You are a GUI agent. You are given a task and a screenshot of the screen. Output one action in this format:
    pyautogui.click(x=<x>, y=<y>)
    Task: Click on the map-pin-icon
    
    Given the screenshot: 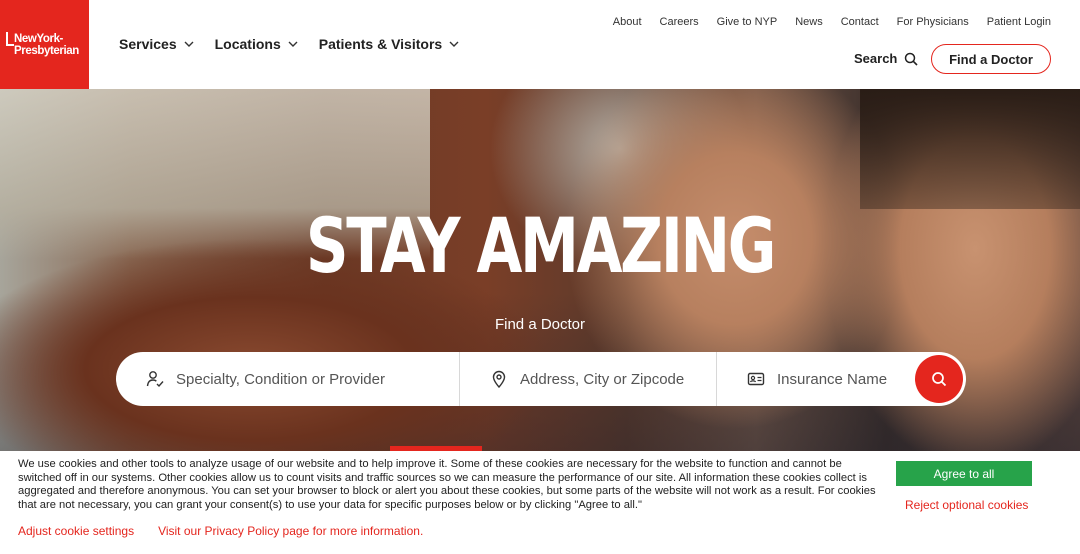 What is the action you would take?
    pyautogui.click(x=499, y=379)
    